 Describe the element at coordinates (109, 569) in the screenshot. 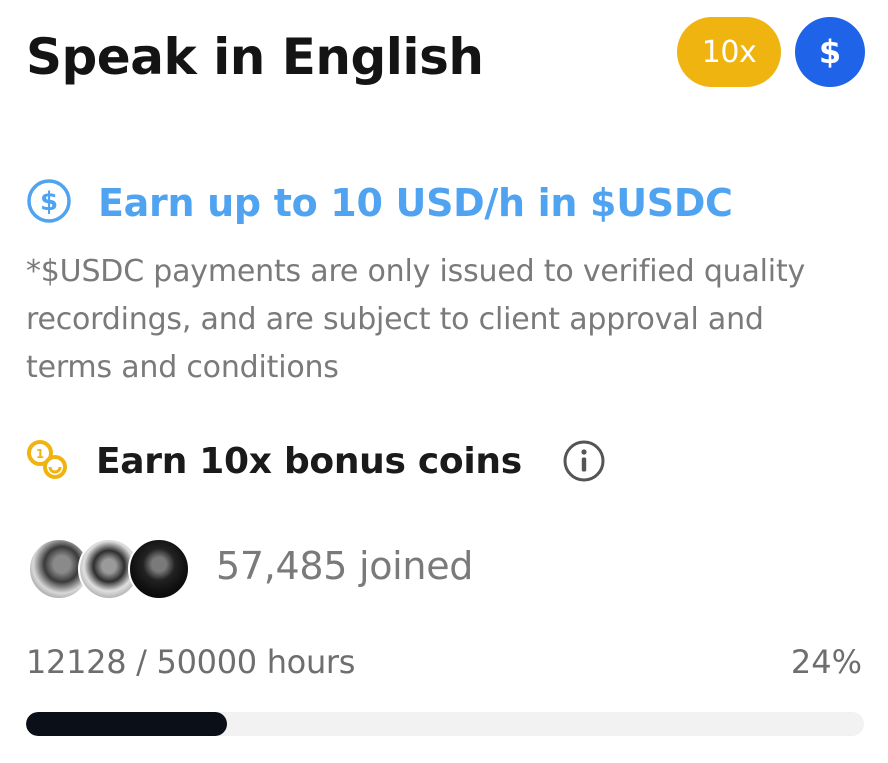

I see `avatar-group` at that location.